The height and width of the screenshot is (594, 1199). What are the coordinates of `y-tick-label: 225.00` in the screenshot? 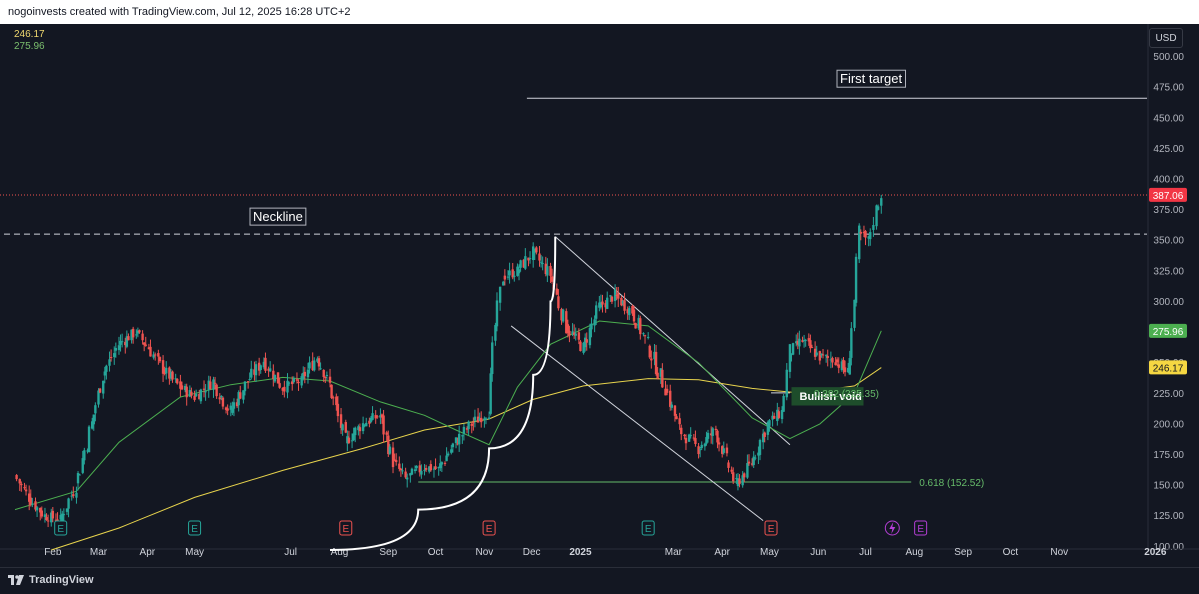 It's located at (1168, 394).